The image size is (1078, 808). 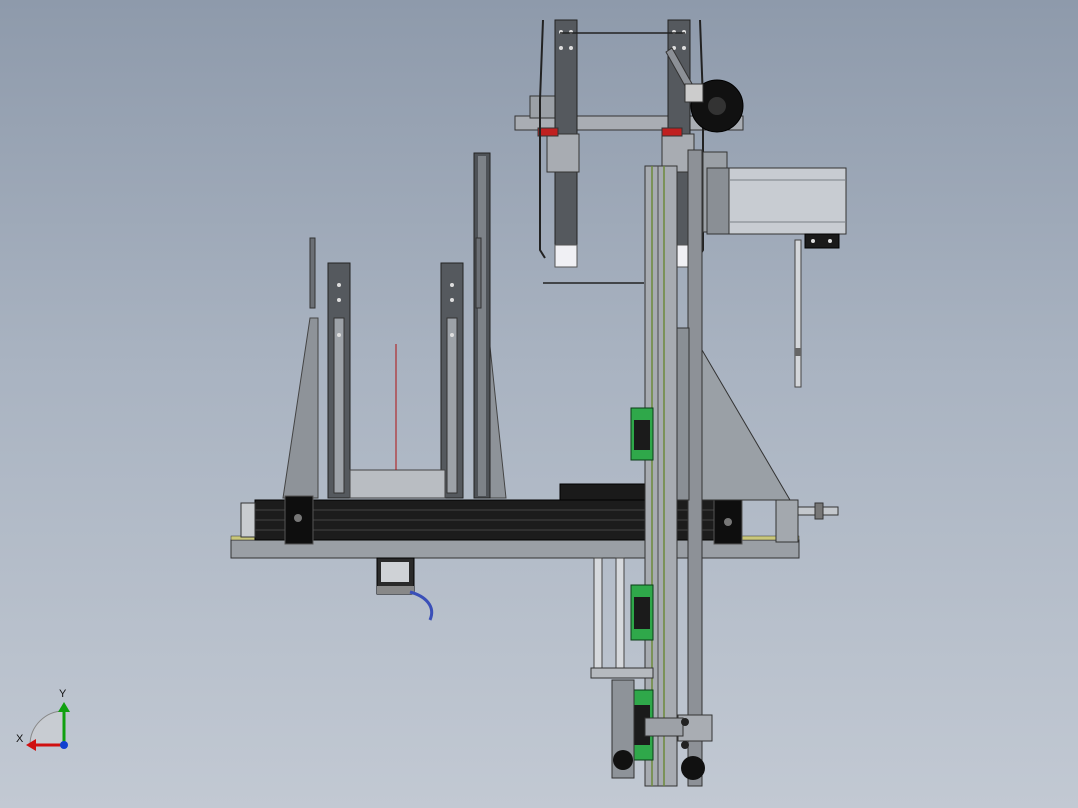 What do you see at coordinates (798, 313) in the screenshot?
I see `hanging-rod` at bounding box center [798, 313].